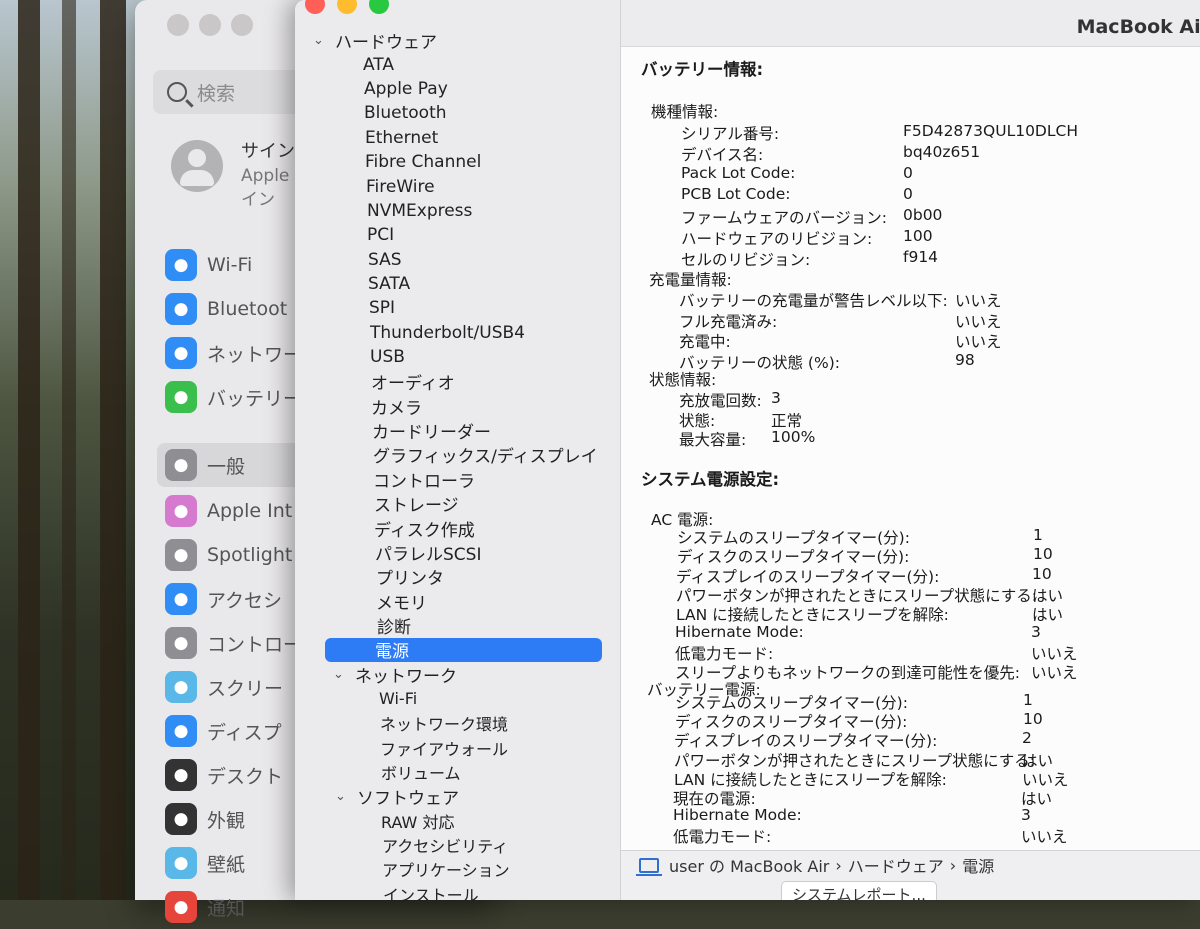  What do you see at coordinates (181, 555) in the screenshot?
I see `magnifier-icon: ●` at bounding box center [181, 555].